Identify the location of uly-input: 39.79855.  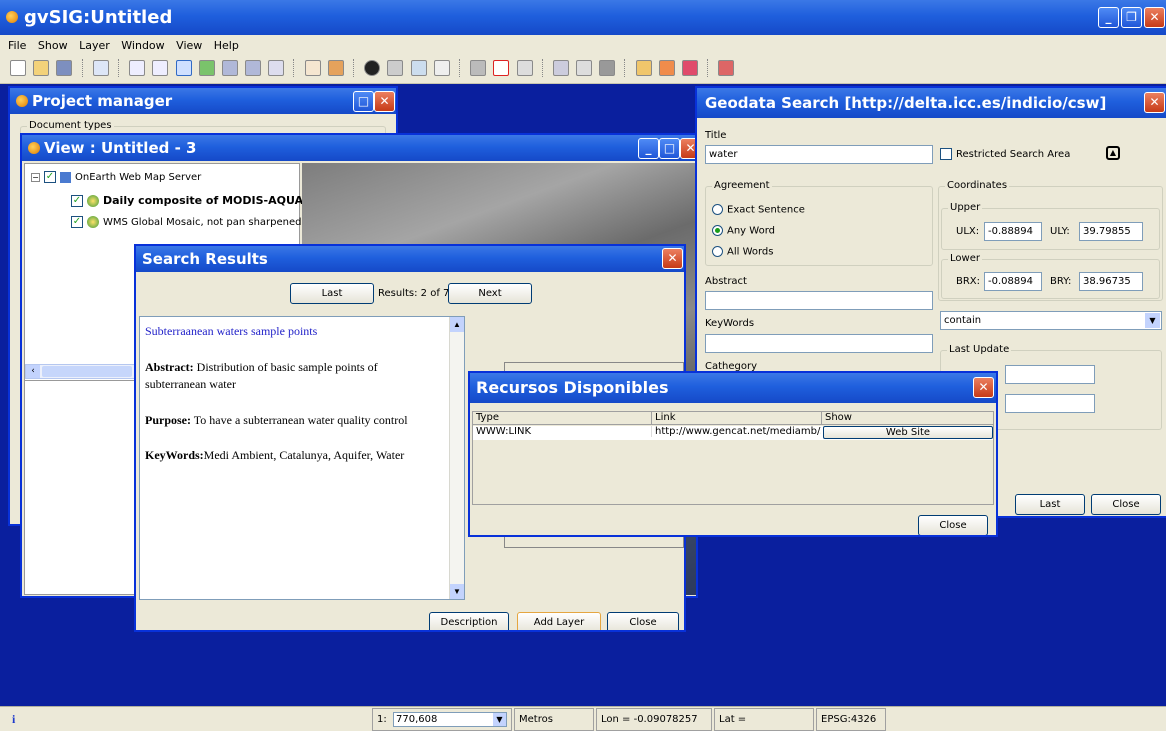
(1111, 231).